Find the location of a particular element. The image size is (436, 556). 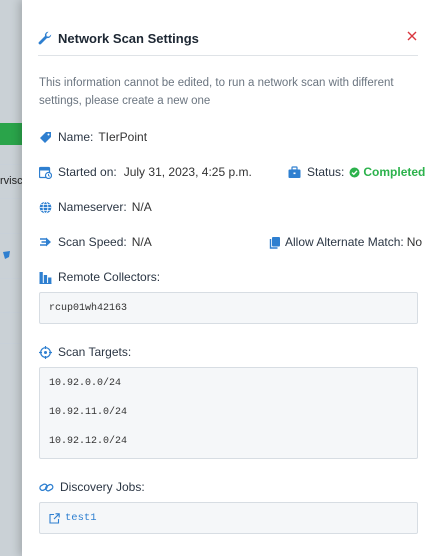

allow-alternate-match-field: Allow Alternate Match: No is located at coordinates (345, 242).